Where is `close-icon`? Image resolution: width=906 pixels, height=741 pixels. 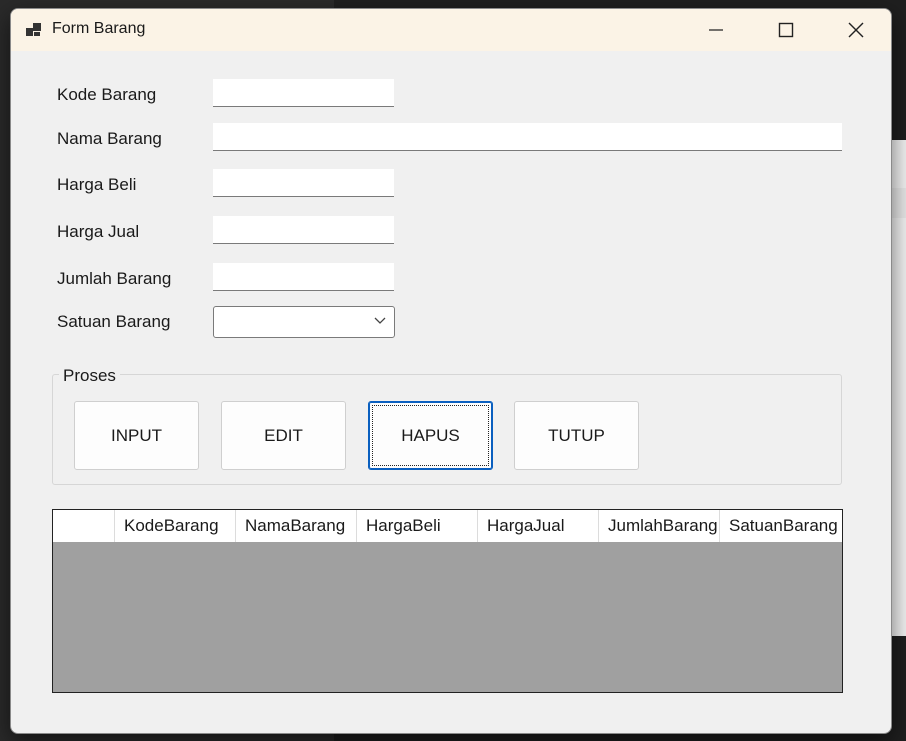 close-icon is located at coordinates (856, 30).